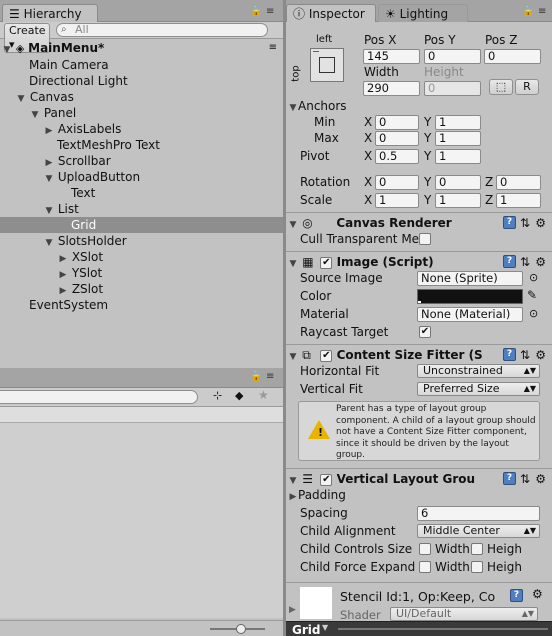 The image size is (552, 636). What do you see at coordinates (141, 225) in the screenshot?
I see `tree-item-grid: Grid` at bounding box center [141, 225].